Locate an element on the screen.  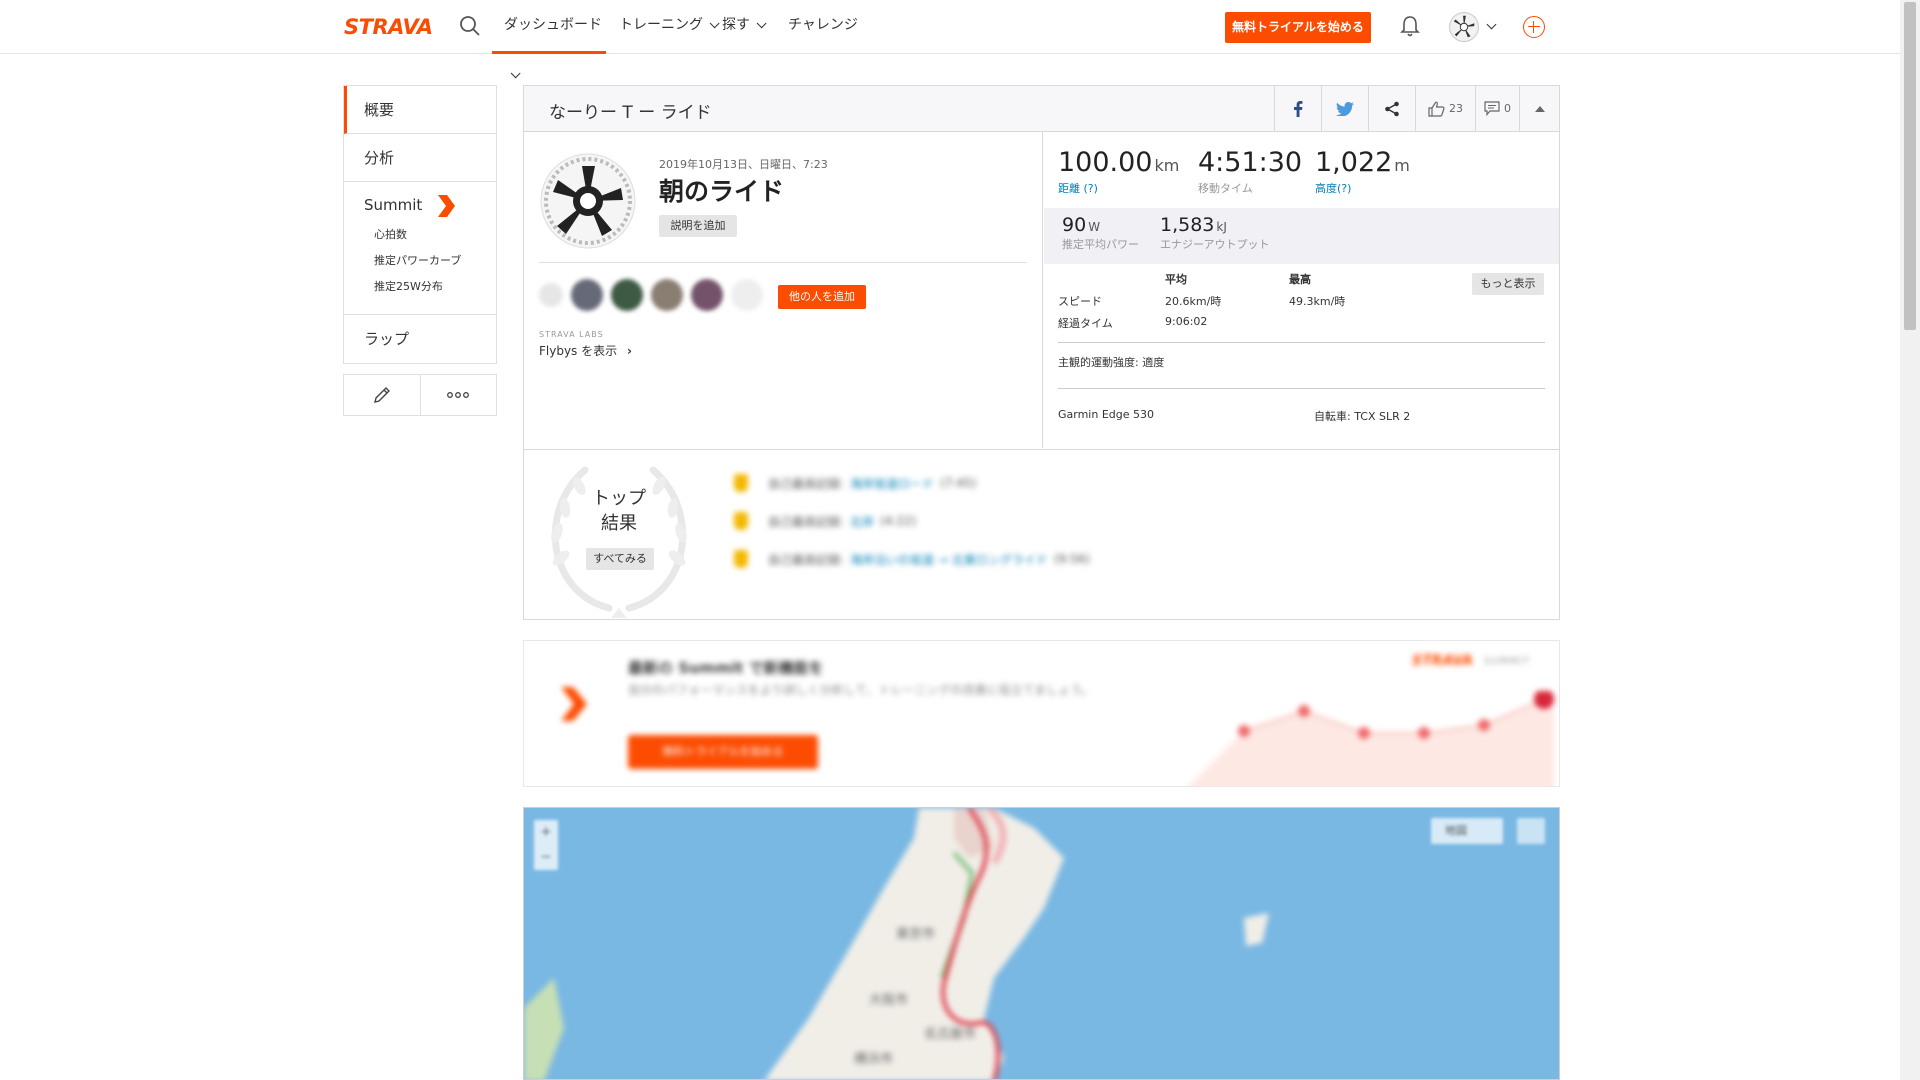
promo-graph-illustration is located at coordinates (1371, 738).